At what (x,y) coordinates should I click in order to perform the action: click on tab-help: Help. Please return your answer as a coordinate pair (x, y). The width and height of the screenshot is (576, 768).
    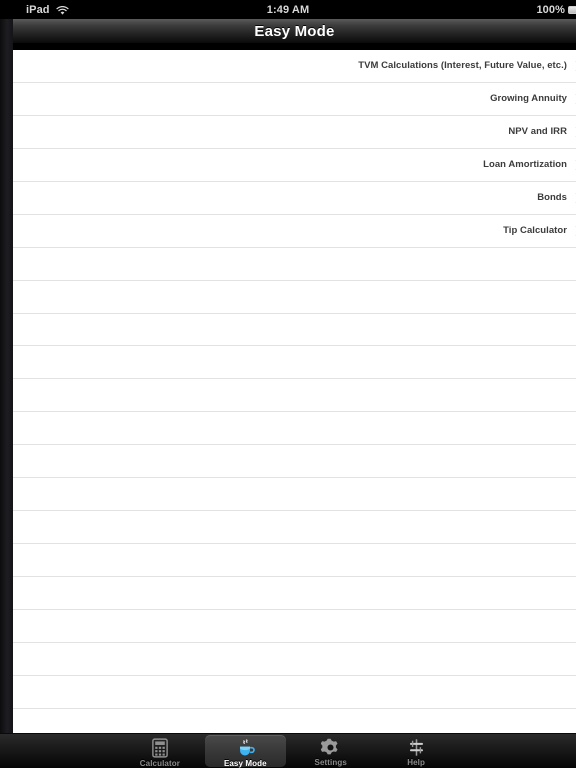
    Looking at the image, I should click on (415, 751).